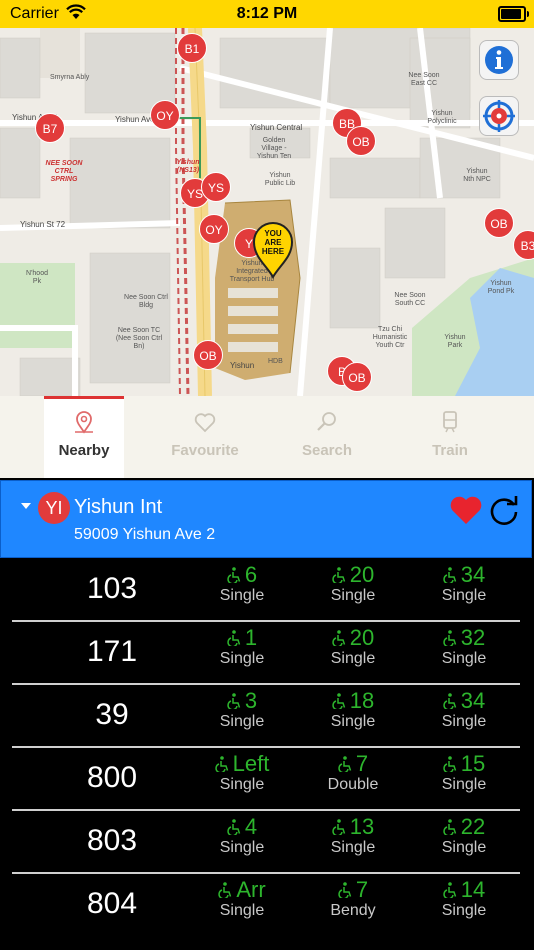  What do you see at coordinates (112, 840) in the screenshot?
I see `service-number: 803` at bounding box center [112, 840].